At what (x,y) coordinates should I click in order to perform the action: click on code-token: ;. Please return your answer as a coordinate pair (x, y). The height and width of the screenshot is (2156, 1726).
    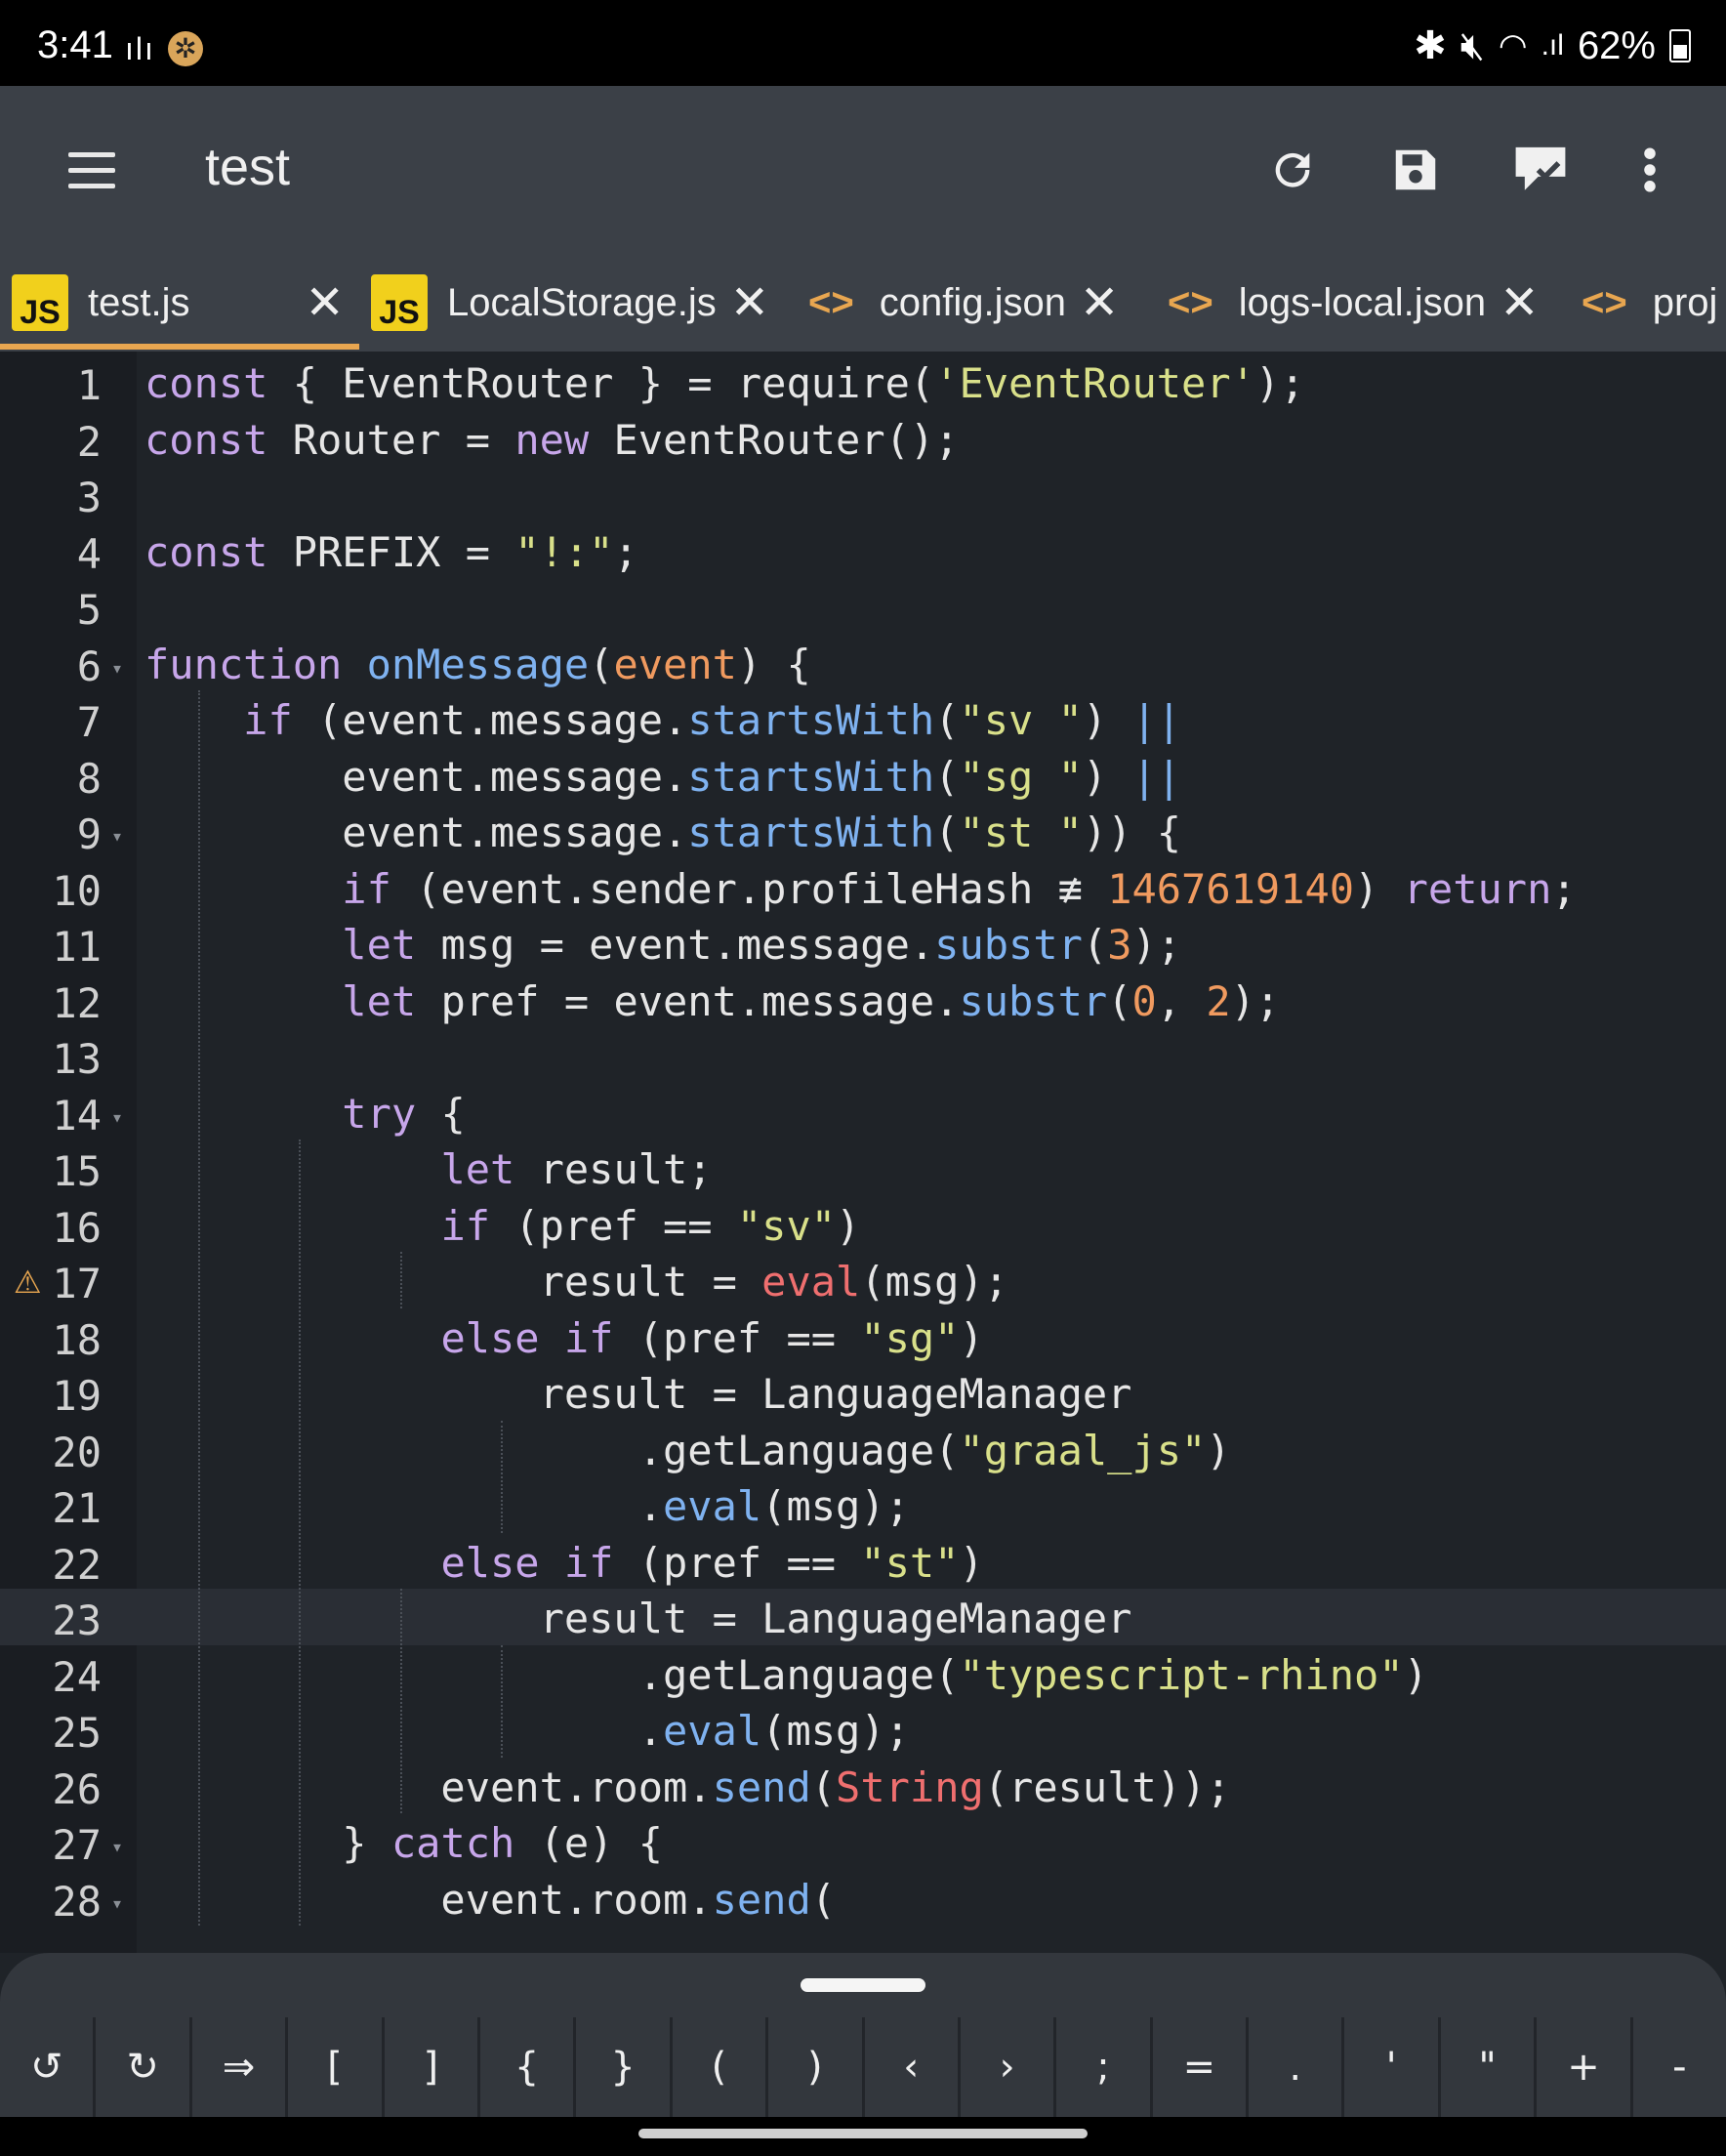
    Looking at the image, I should click on (1564, 889).